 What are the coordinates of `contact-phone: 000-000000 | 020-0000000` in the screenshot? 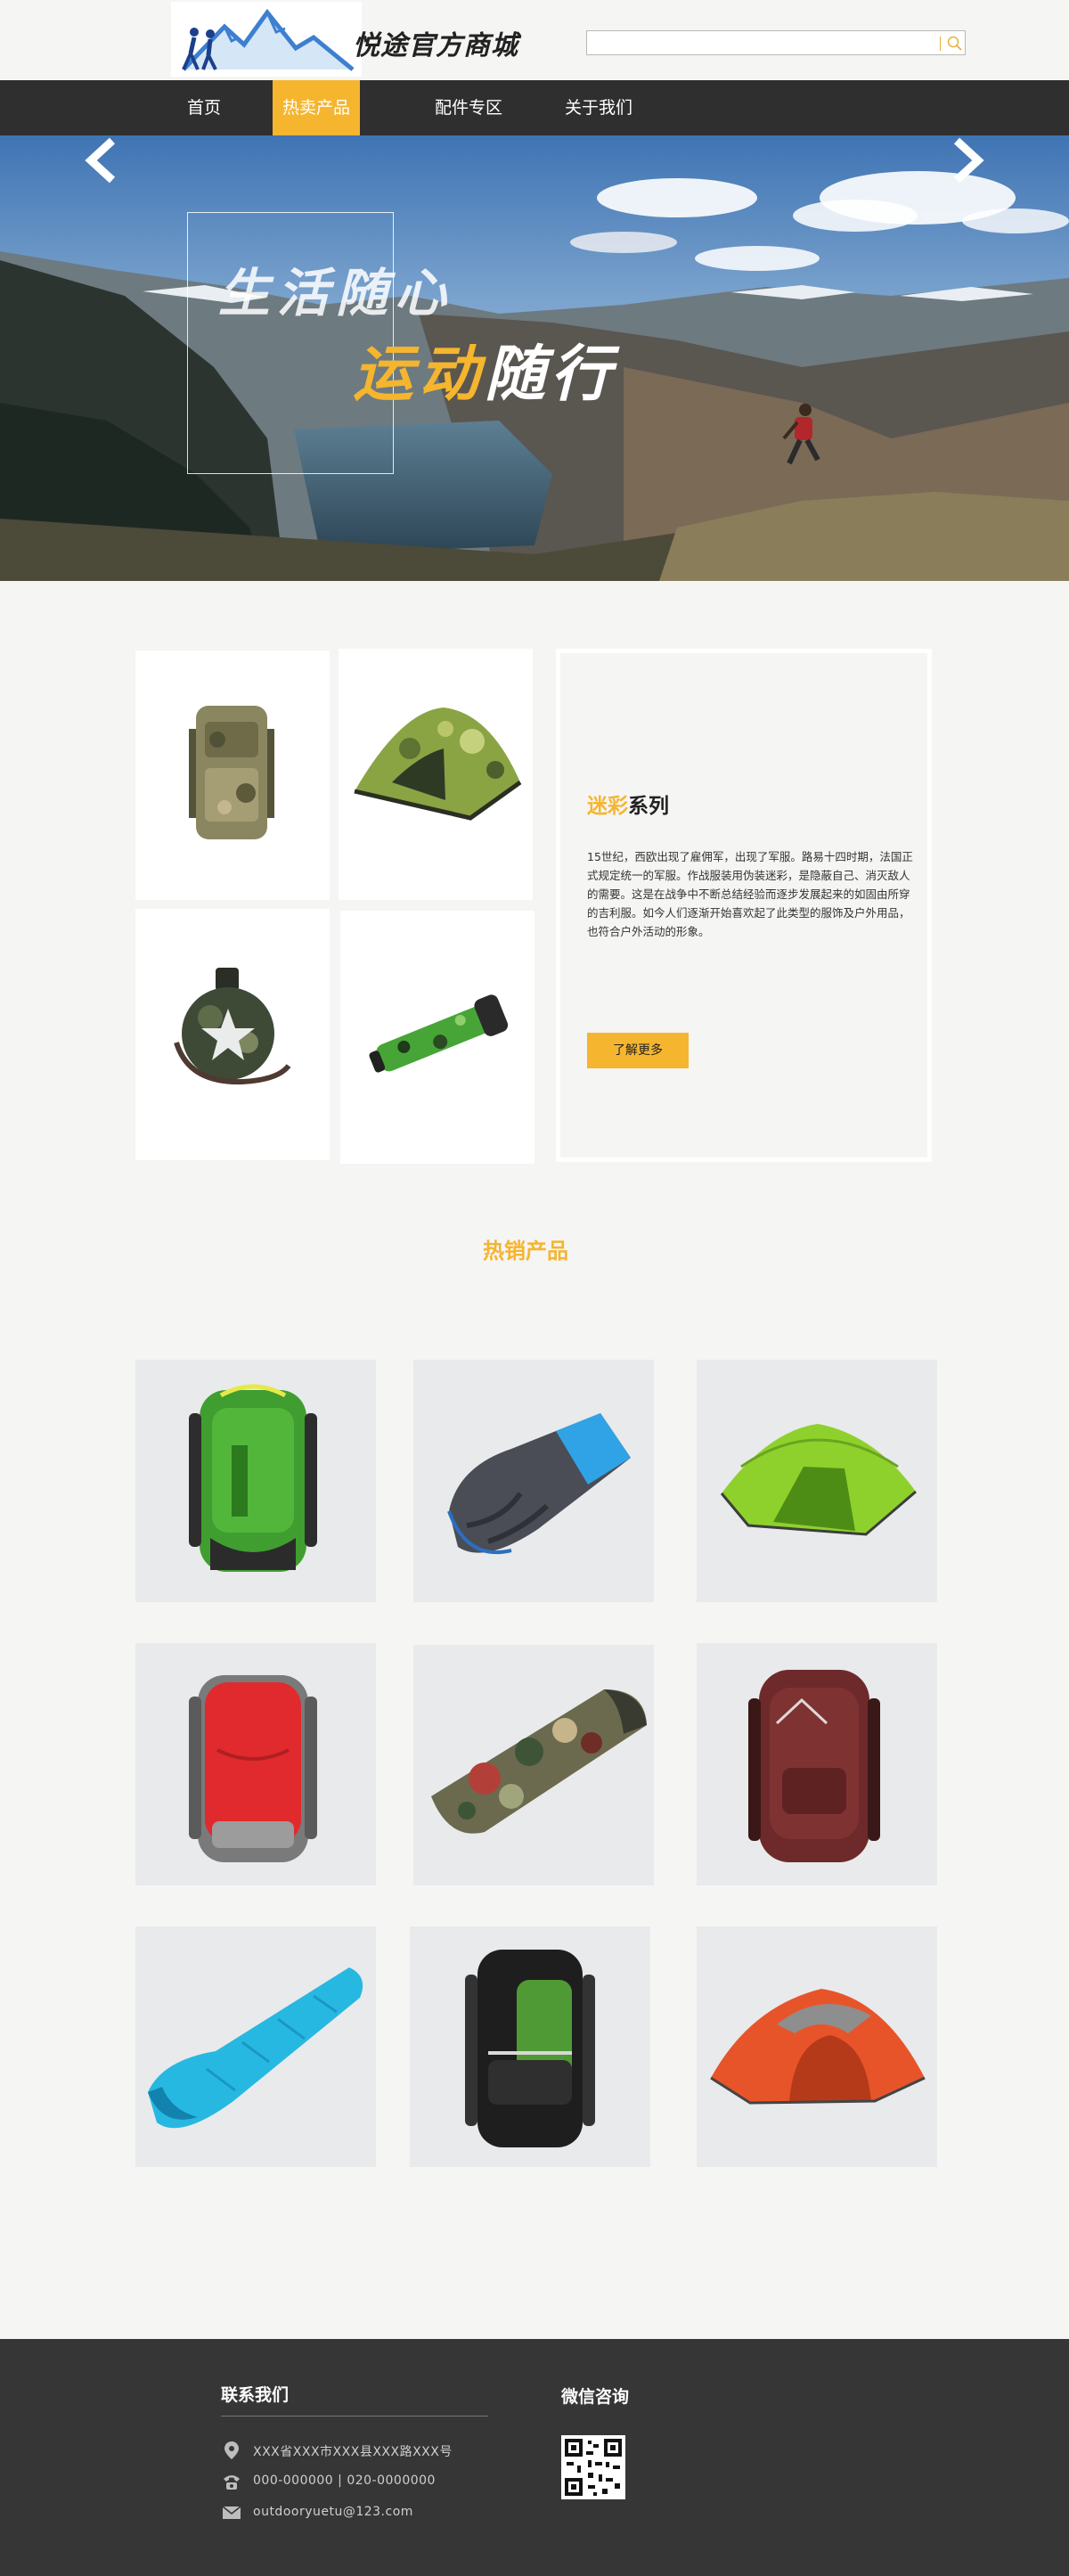 It's located at (344, 2481).